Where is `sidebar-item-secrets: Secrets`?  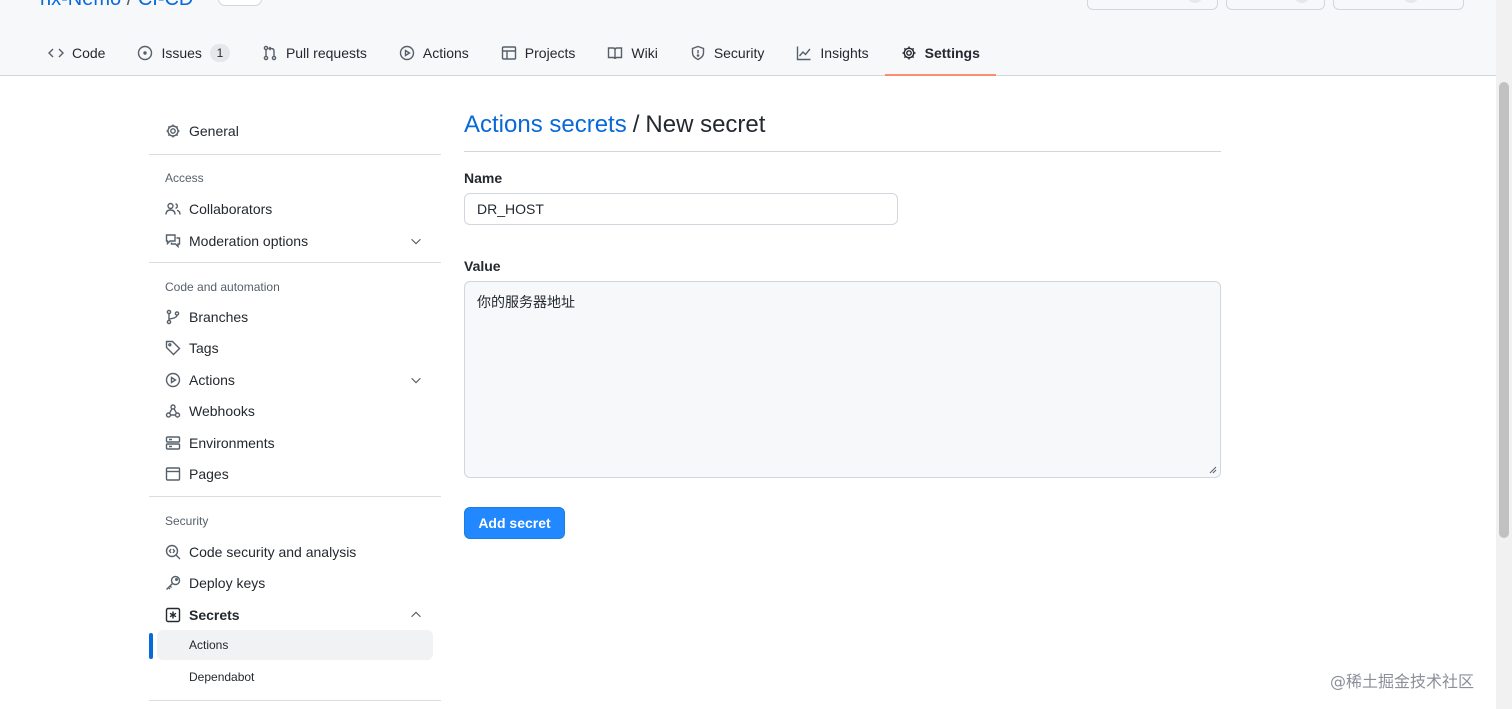 sidebar-item-secrets: Secrets is located at coordinates (295, 615).